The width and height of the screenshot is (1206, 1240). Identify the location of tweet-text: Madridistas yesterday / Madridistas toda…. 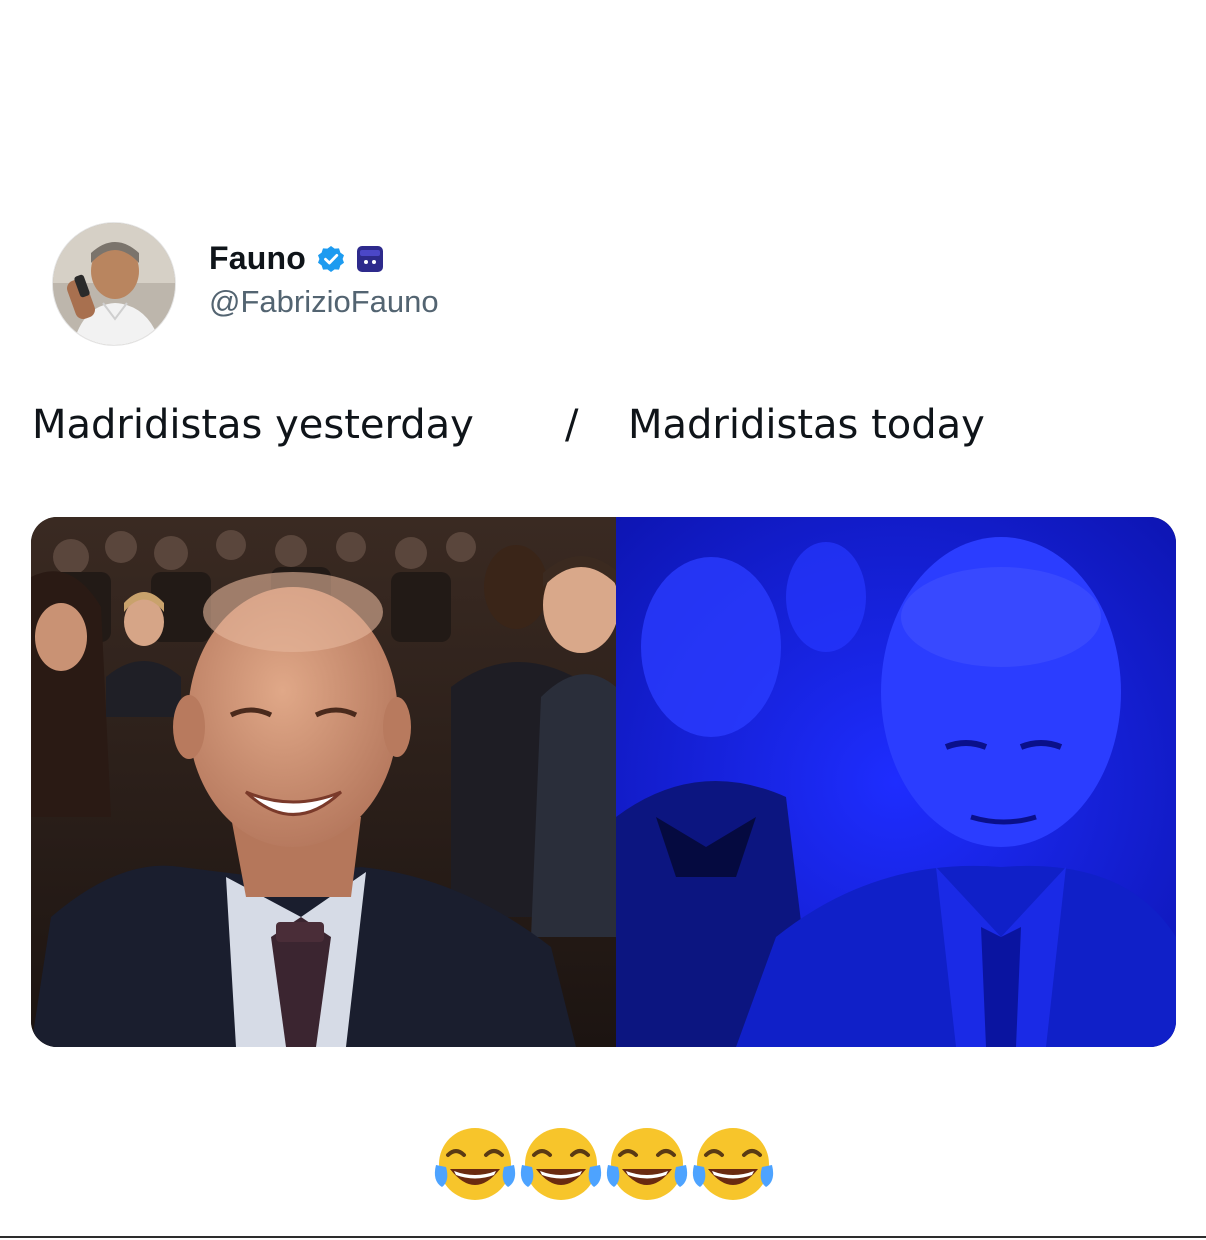
(607, 430).